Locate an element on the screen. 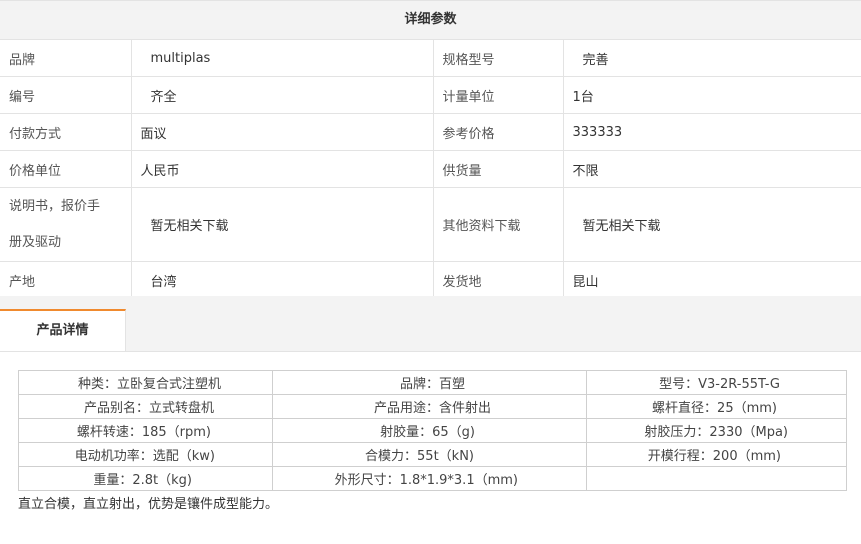 The image size is (861, 544). param-key-line: 册及驱动 is located at coordinates (35, 242).